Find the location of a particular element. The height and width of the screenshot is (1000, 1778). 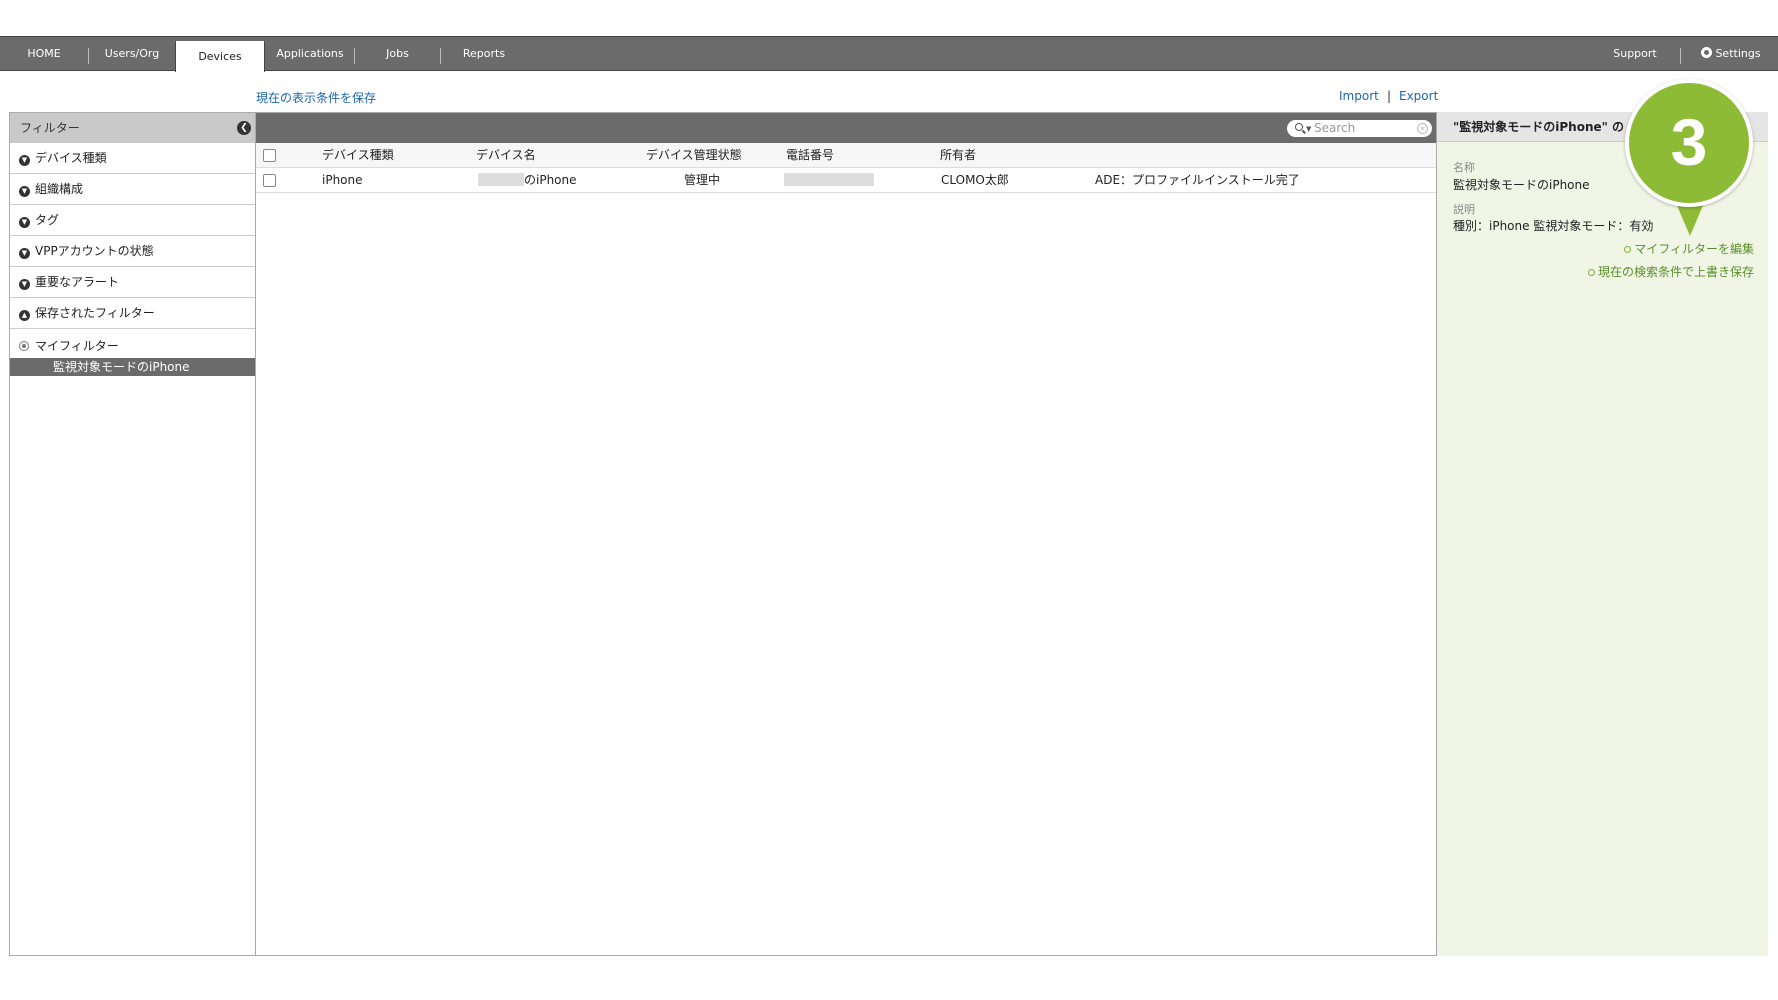

sidebar-header: フィルター ❮ is located at coordinates (132, 128).